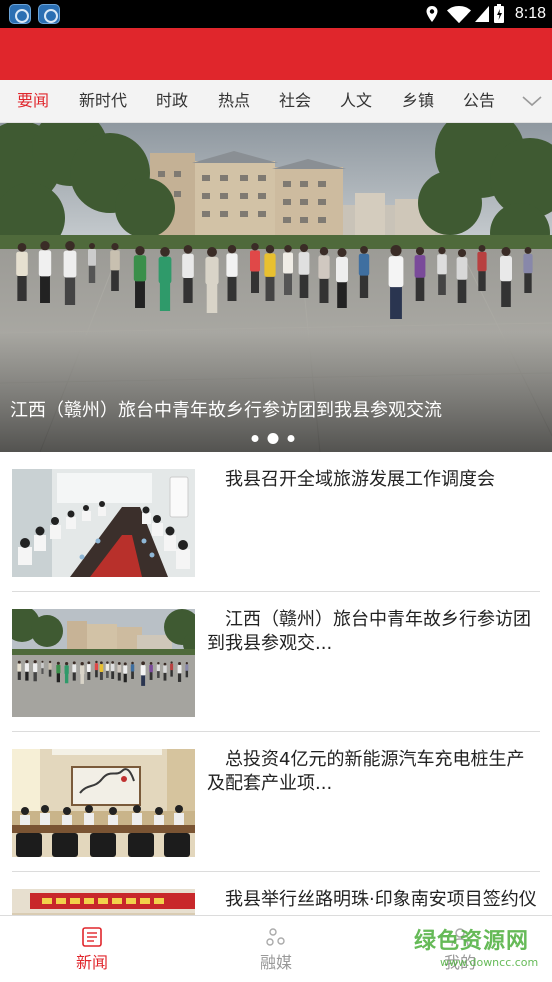  Describe the element at coordinates (459, 962) in the screenshot. I see `nav-label: 我的` at that location.